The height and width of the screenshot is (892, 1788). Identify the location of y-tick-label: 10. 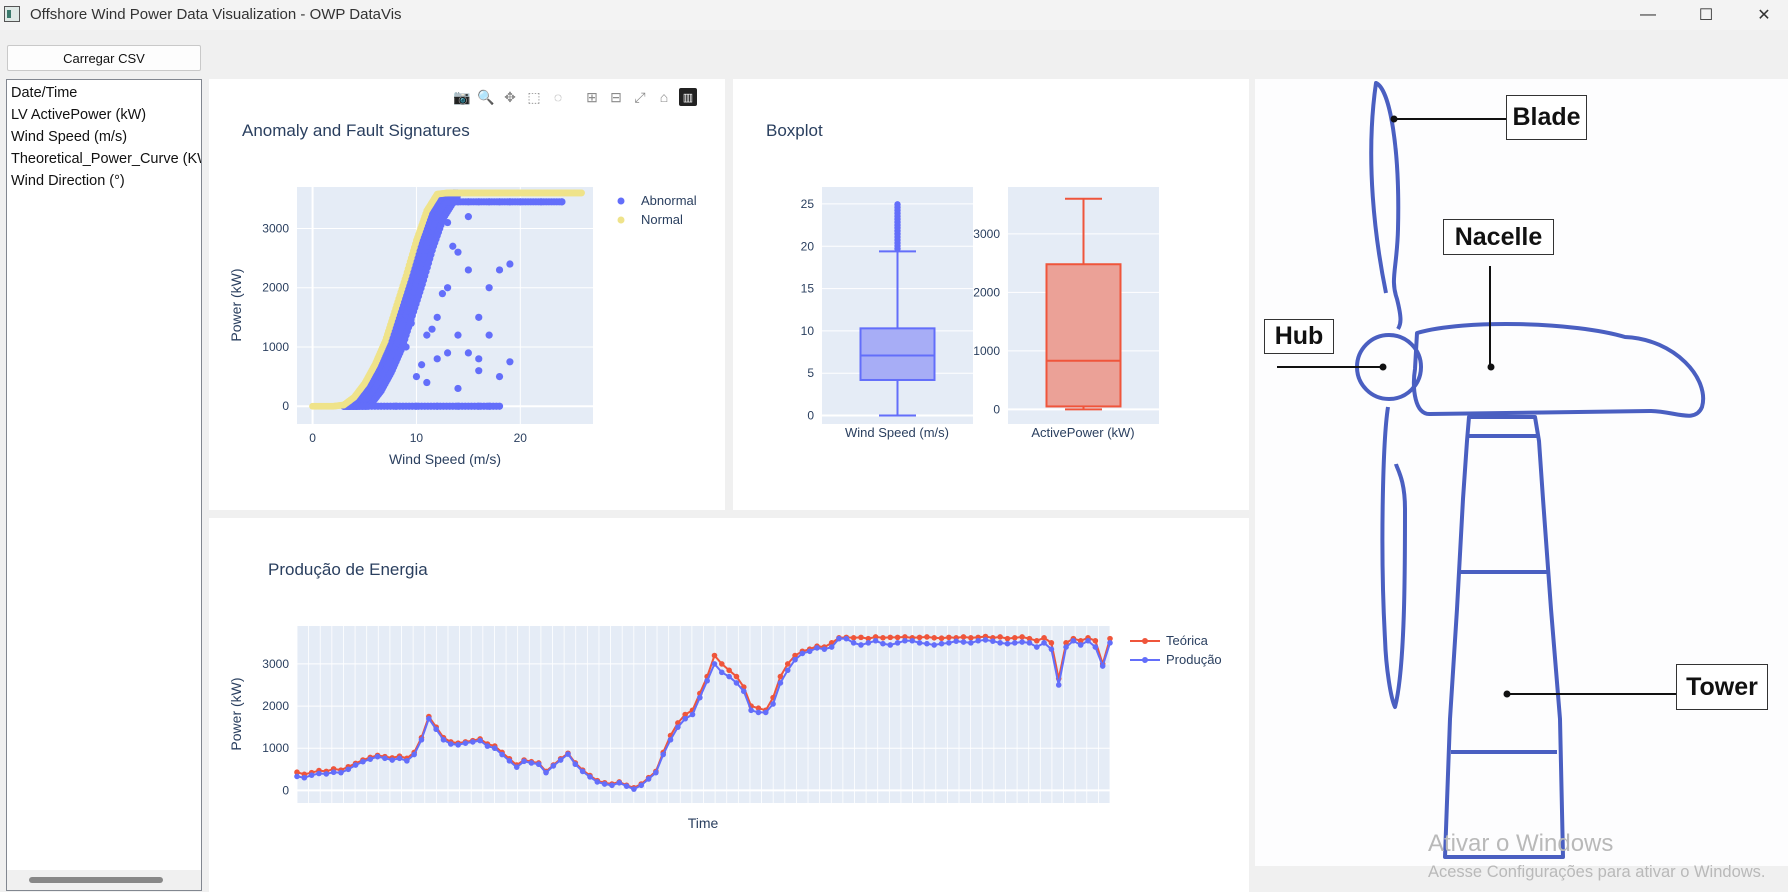
(808, 331).